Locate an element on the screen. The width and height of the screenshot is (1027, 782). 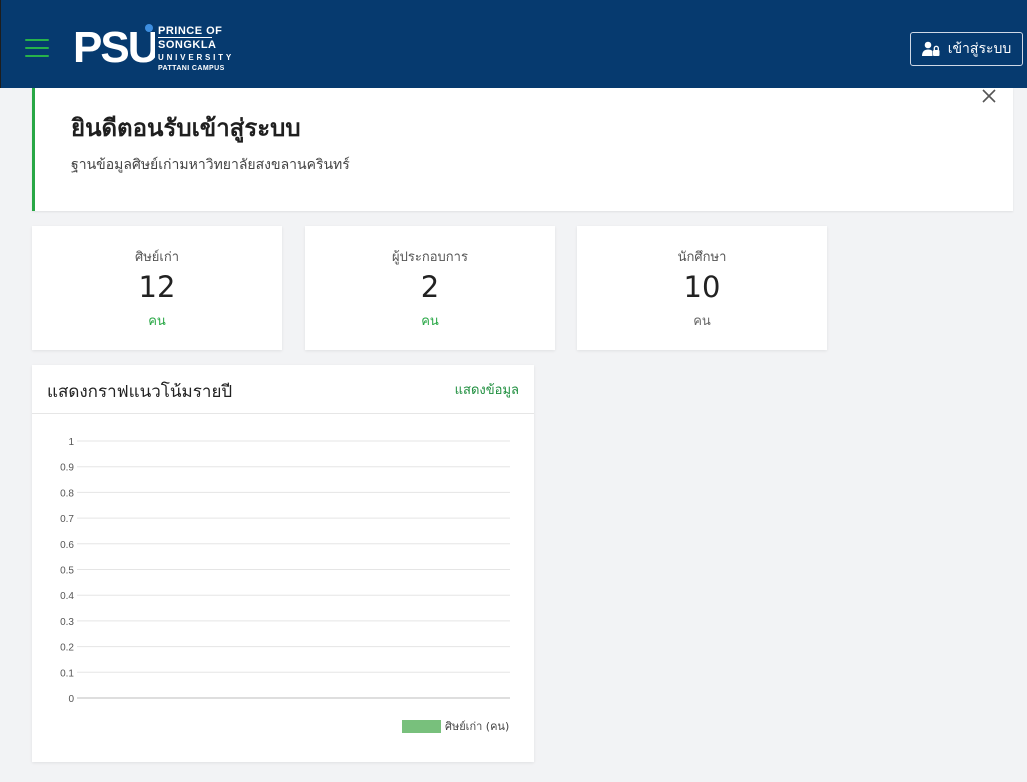
login-button: เข้าสู่ระบบ is located at coordinates (966, 49).